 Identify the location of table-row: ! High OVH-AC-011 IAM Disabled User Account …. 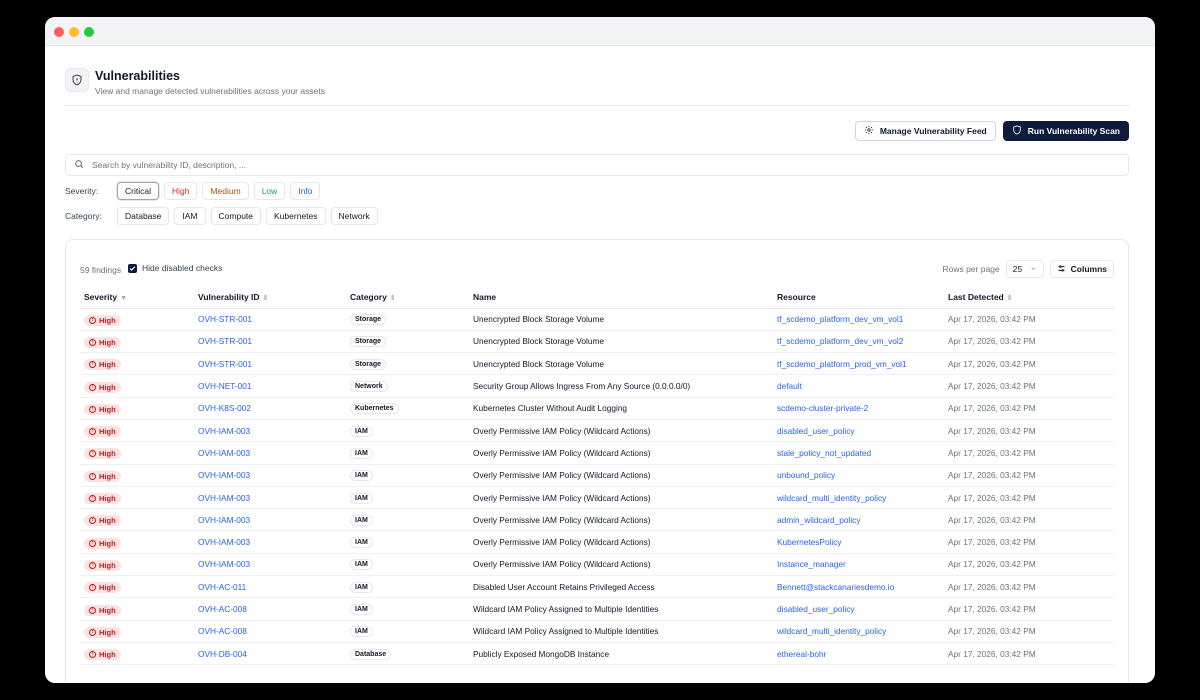
(597, 587).